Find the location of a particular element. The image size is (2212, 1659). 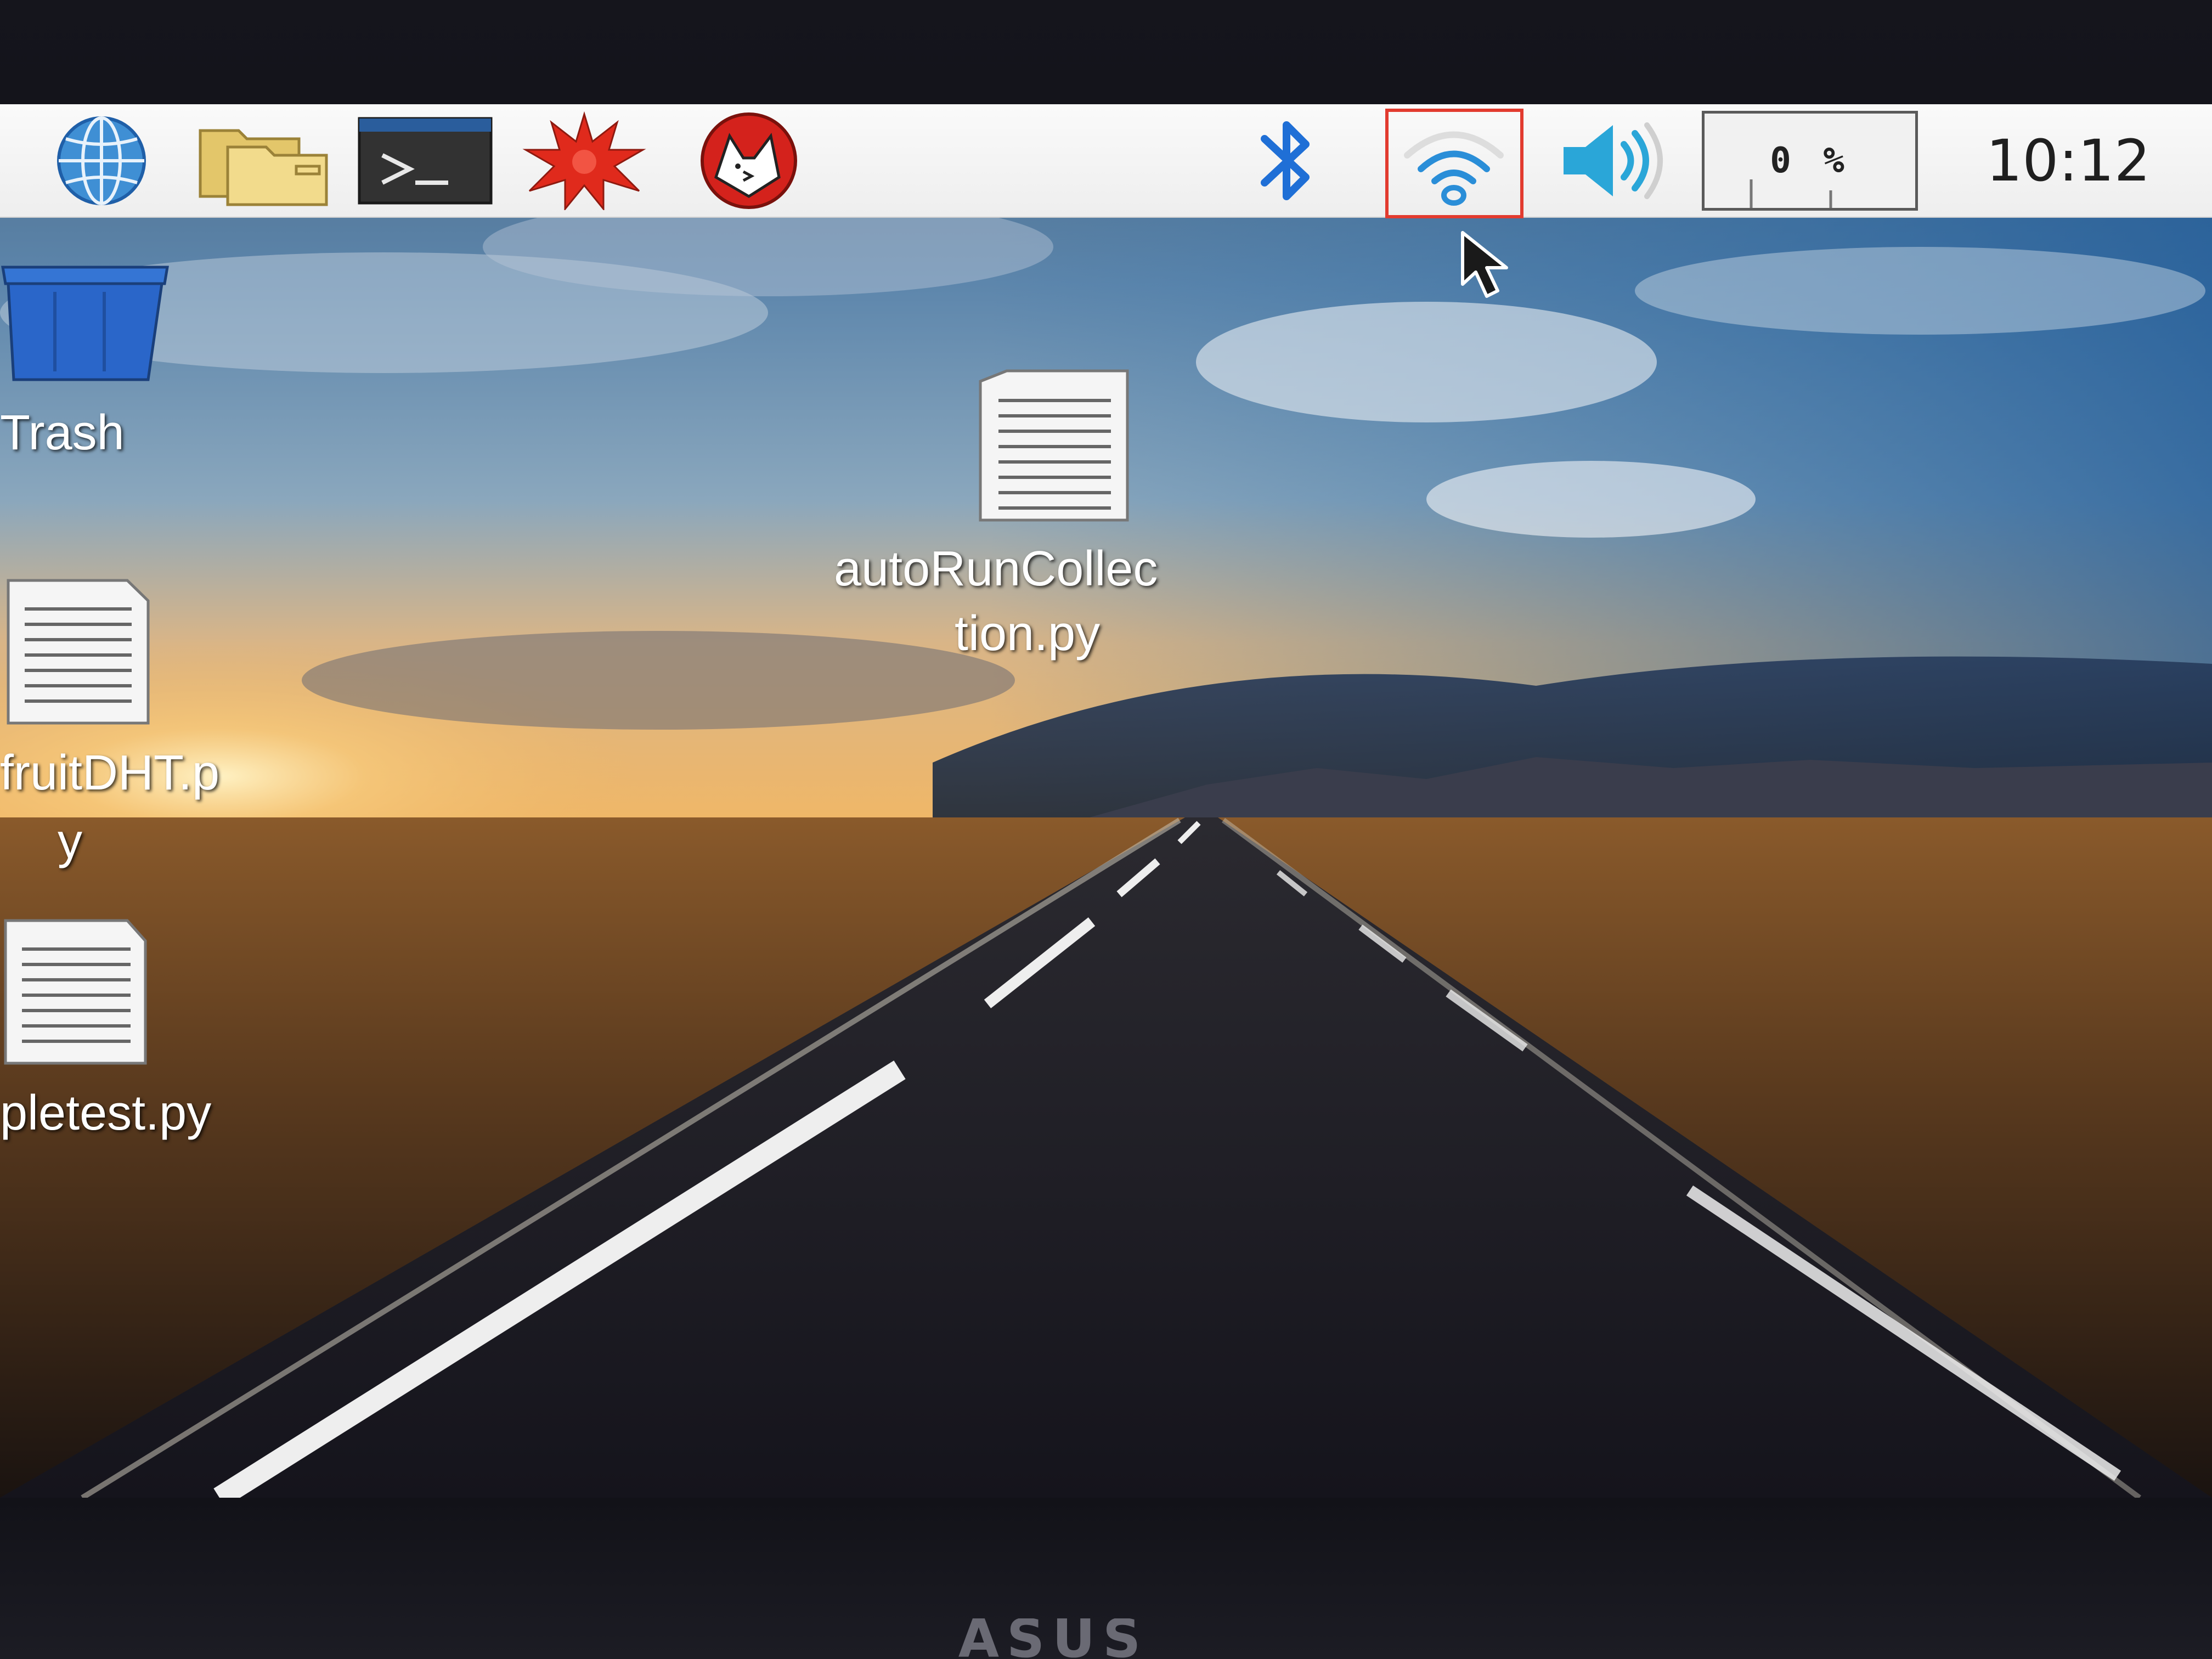

volume-button is located at coordinates (1613, 161).